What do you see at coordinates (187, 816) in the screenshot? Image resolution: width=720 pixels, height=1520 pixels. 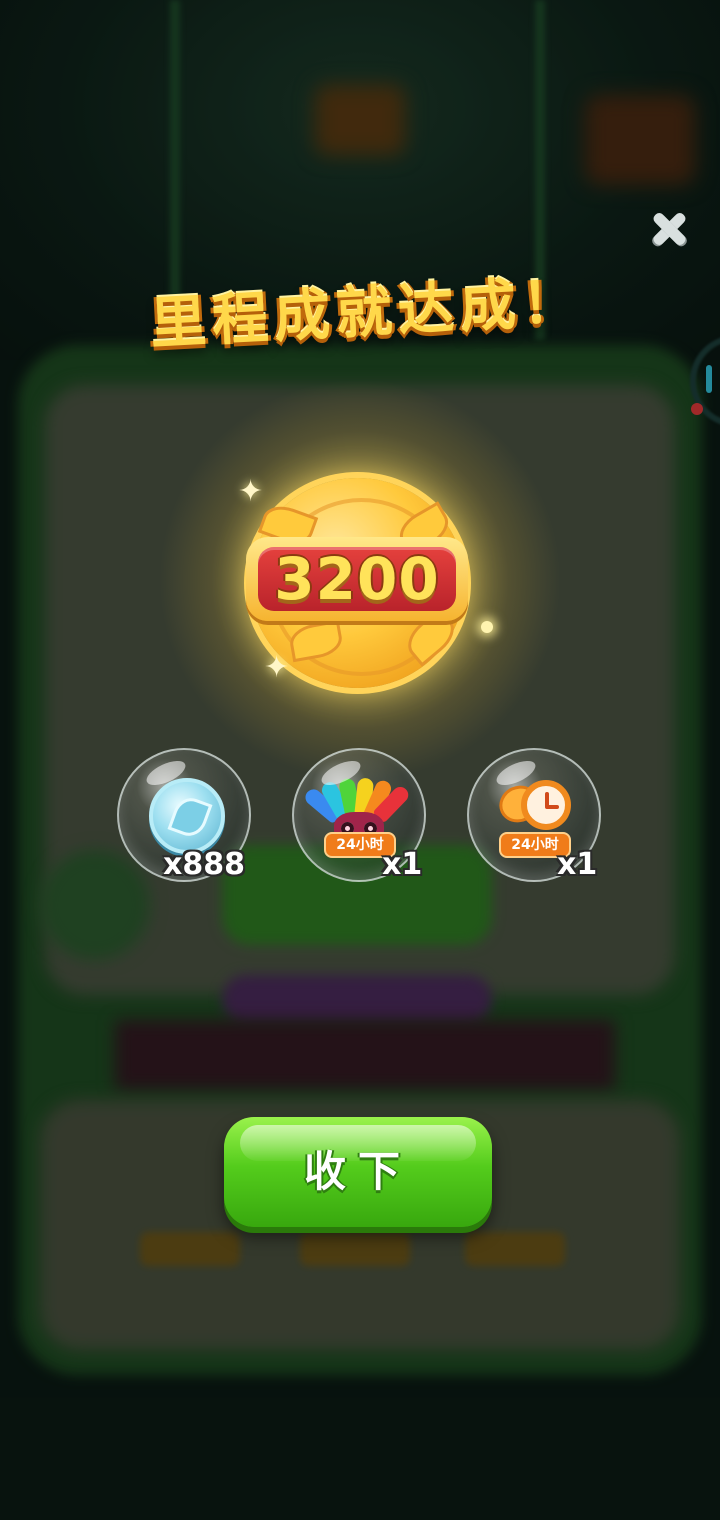 I see `leaf-coin-icon` at bounding box center [187, 816].